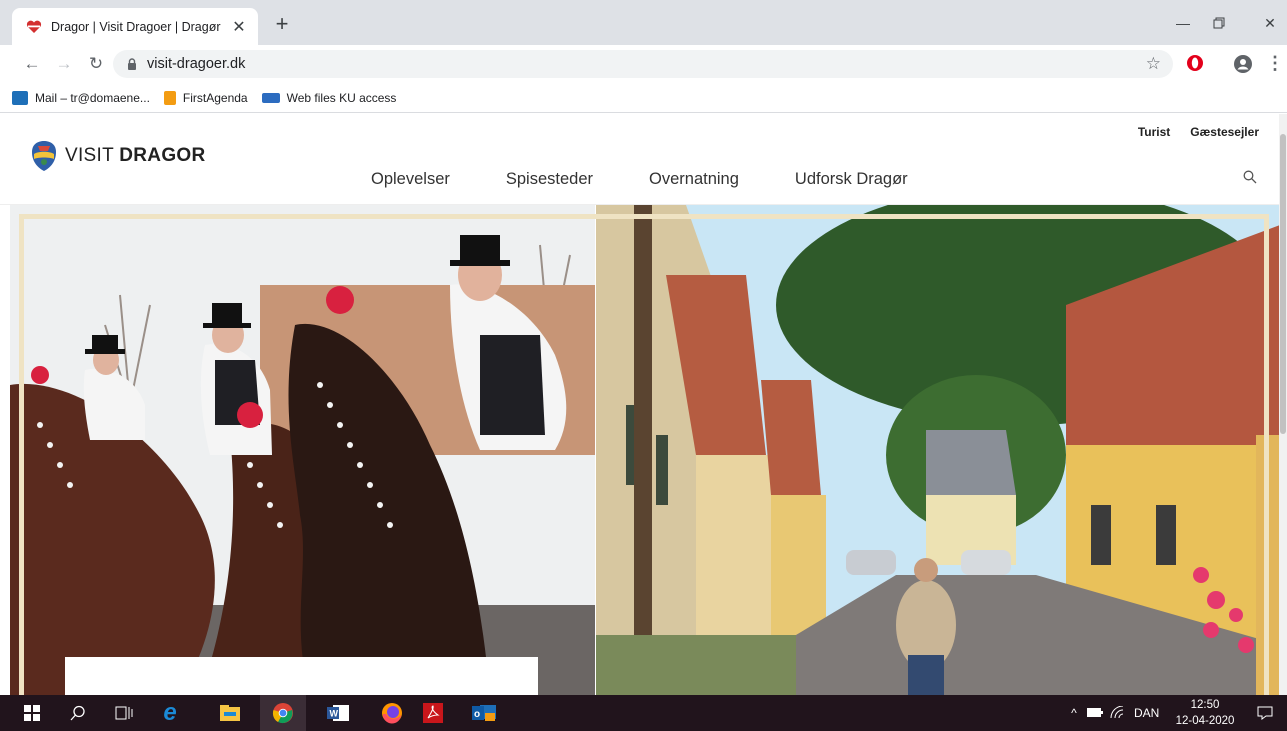 The height and width of the screenshot is (731, 1287). What do you see at coordinates (1074, 713) in the screenshot?
I see `chevron-up-icon: ^` at bounding box center [1074, 713].